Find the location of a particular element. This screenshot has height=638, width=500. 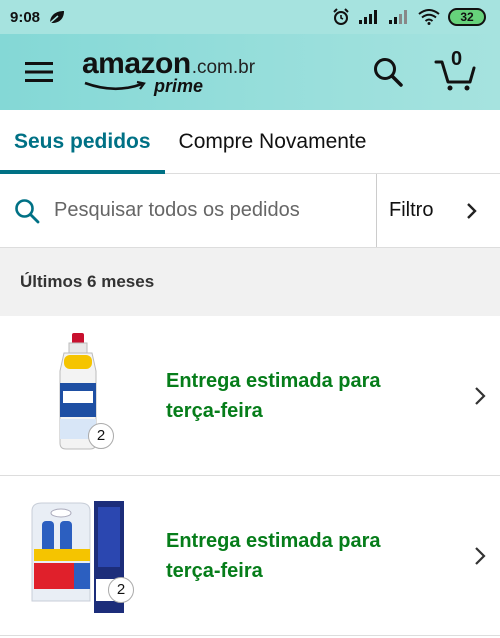

search-row: Filtro is located at coordinates (250, 211).